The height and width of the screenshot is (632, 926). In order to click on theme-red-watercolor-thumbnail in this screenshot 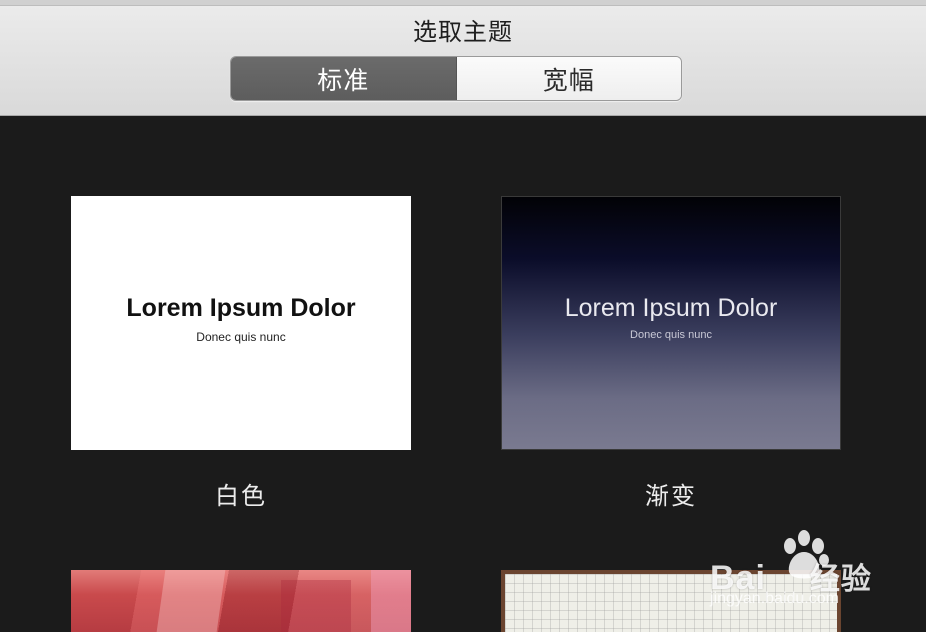, I will do `click(241, 601)`.